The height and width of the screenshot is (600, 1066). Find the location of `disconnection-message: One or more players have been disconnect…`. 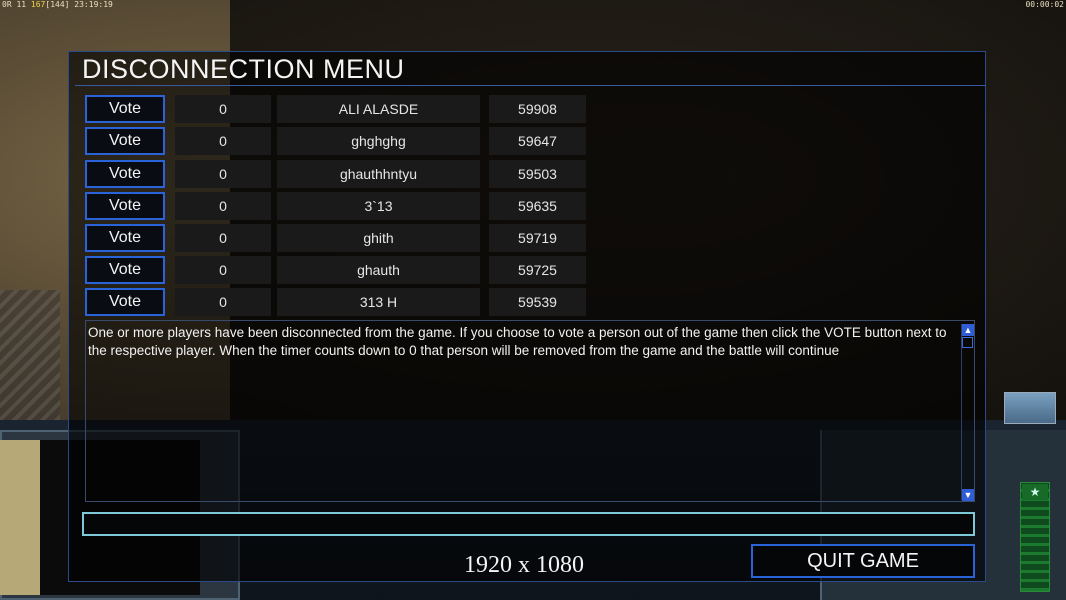

disconnection-message: One or more players have been disconnect… is located at coordinates (517, 341).